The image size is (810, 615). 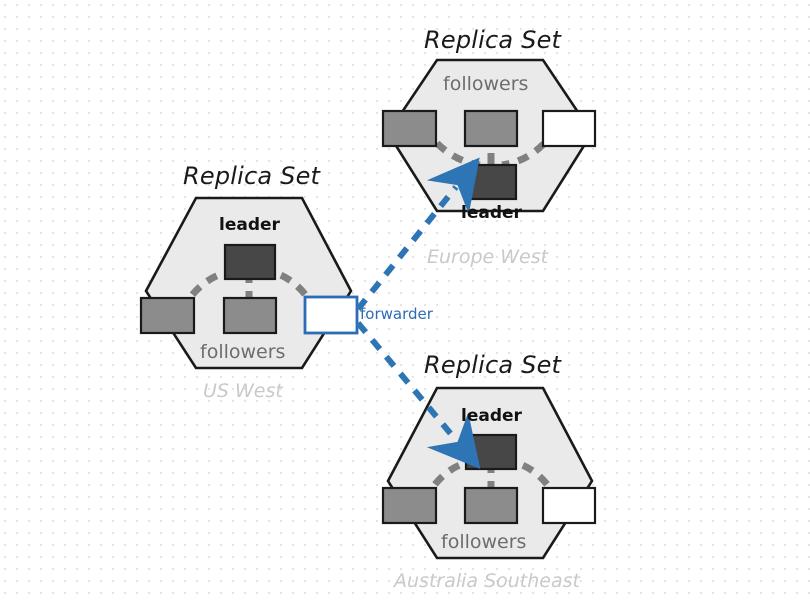 What do you see at coordinates (488, 257) in the screenshot?
I see `region-label-europe-west: Europe West` at bounding box center [488, 257].